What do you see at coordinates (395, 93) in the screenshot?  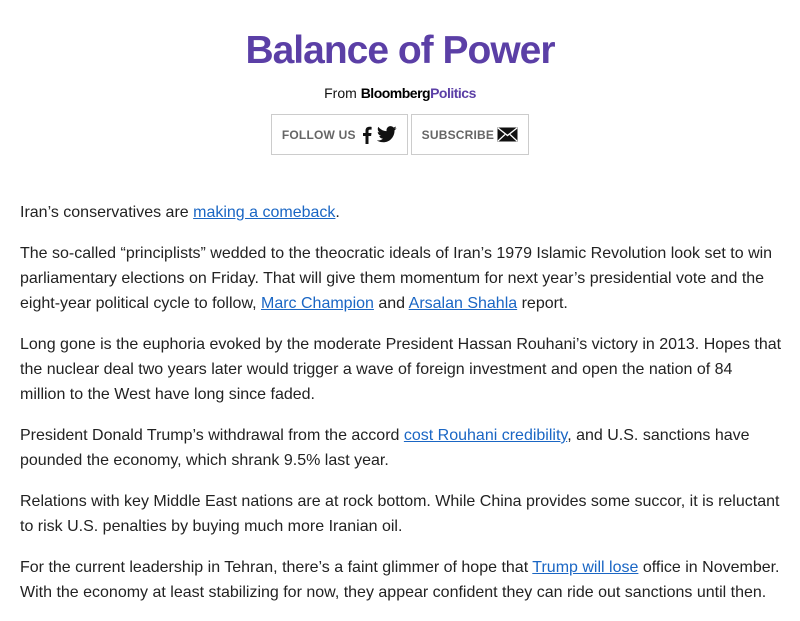 I see `brand-name: Bloomberg` at bounding box center [395, 93].